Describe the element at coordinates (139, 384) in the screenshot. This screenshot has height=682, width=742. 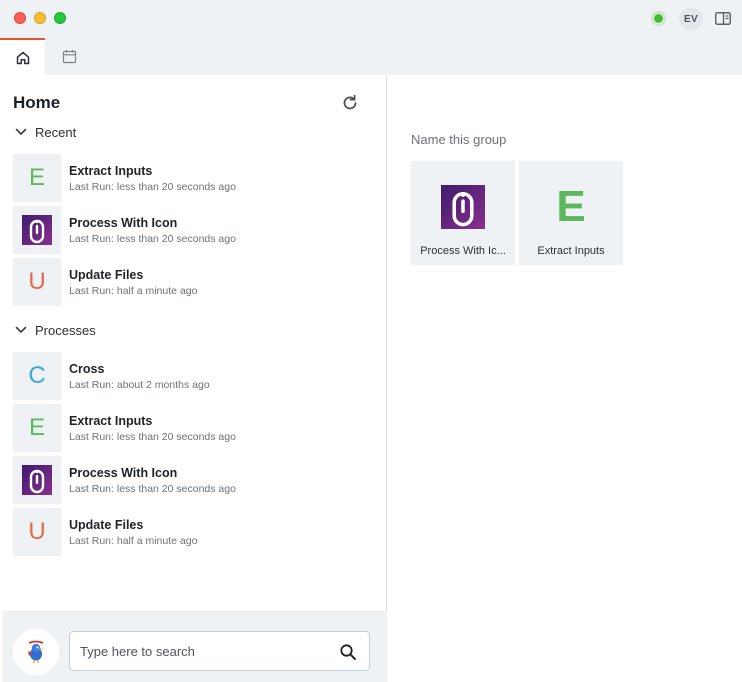
I see `process-last-run: Last Run: about 2 months ago` at that location.